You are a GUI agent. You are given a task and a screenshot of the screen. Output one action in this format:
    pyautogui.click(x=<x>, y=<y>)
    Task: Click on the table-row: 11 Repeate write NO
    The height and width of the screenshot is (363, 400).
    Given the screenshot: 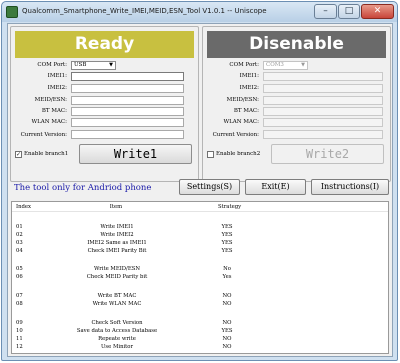 What is the action you would take?
    pyautogui.click(x=200, y=339)
    